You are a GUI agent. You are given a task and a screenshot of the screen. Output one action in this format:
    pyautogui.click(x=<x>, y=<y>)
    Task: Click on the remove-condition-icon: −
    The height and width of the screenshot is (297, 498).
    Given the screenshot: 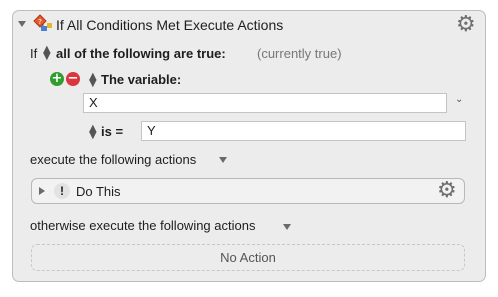 What is the action you would take?
    pyautogui.click(x=73, y=79)
    